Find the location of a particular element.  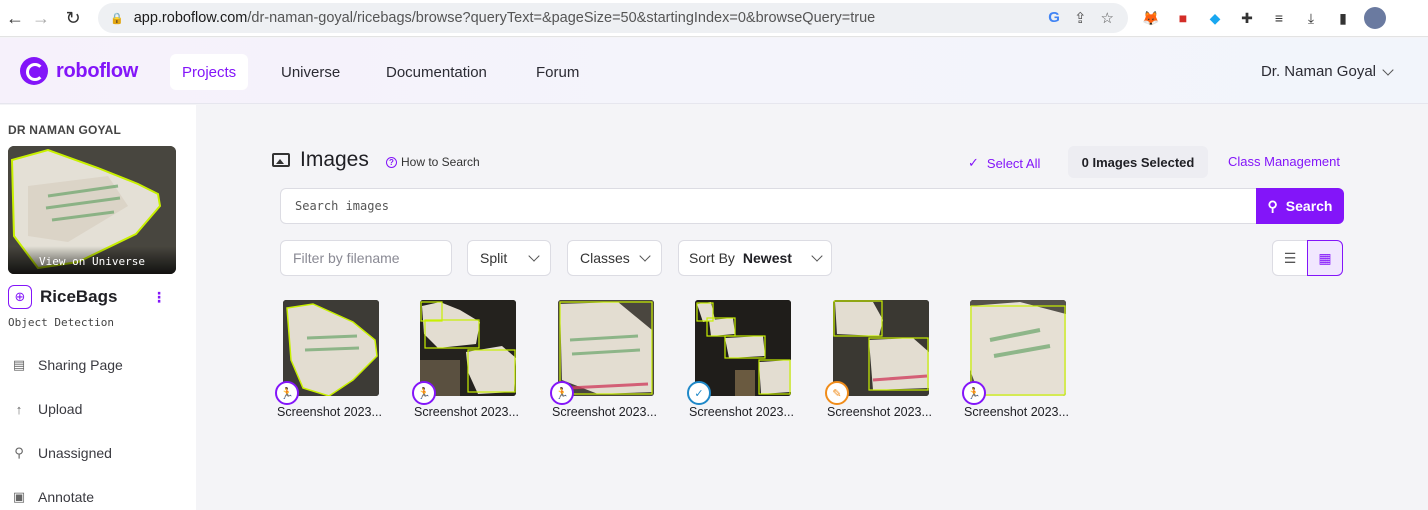

nav-forum: Forum is located at coordinates (557, 72).